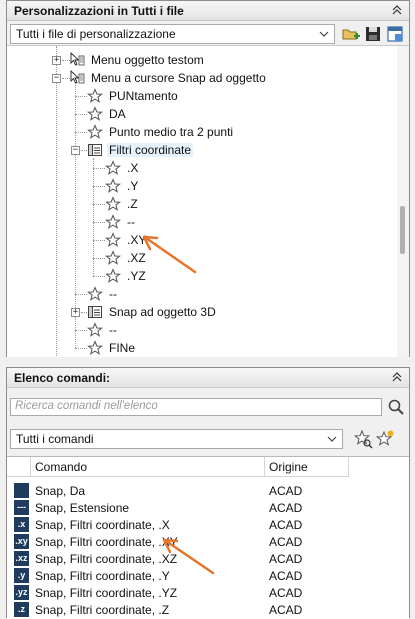  I want to click on filter-y-icon: .y, so click(21, 575).